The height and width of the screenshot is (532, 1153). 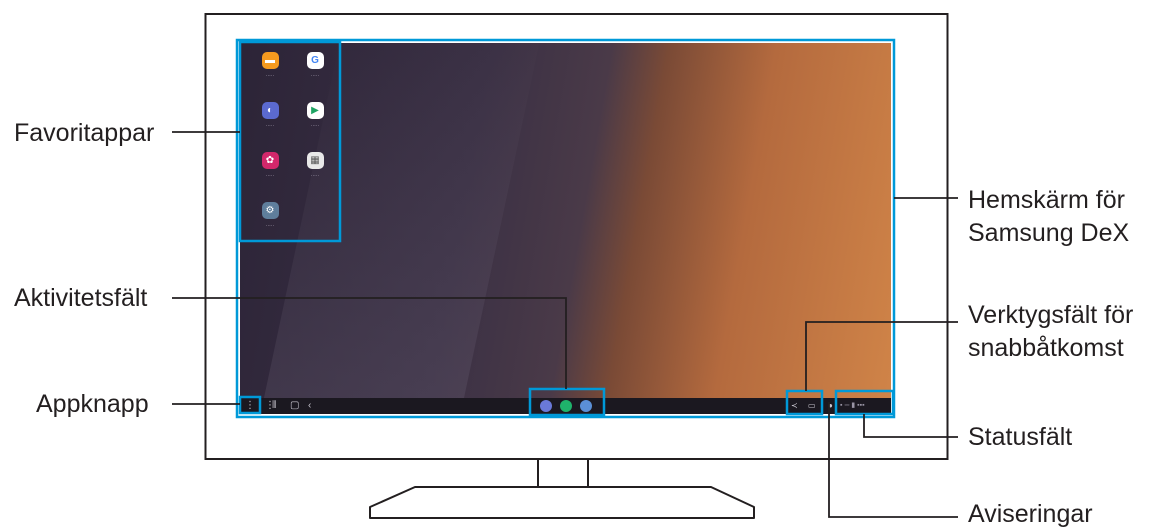 I want to click on quick-access-callout-box, so click(x=804, y=402).